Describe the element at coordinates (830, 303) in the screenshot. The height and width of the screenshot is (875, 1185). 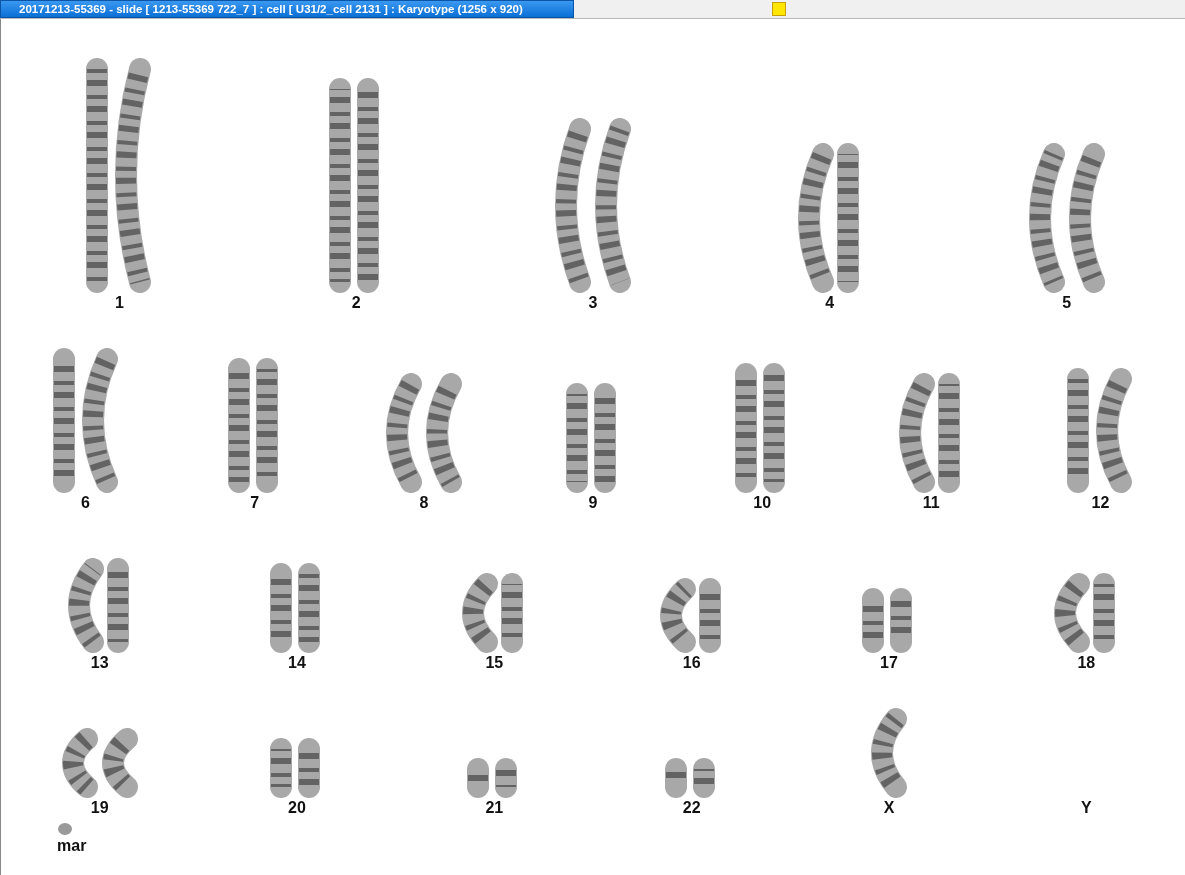
I see `chromosome-label: 4` at that location.